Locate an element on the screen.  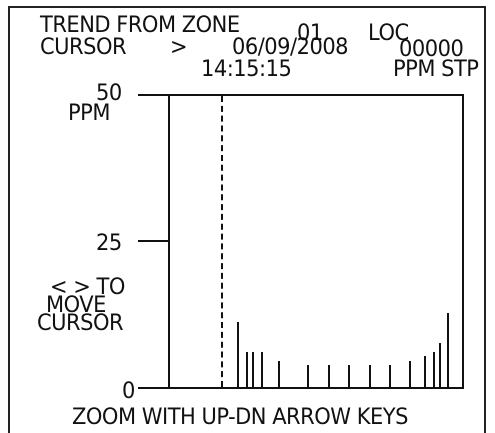
y-axis-unit-label: PPM is located at coordinates (89, 112).